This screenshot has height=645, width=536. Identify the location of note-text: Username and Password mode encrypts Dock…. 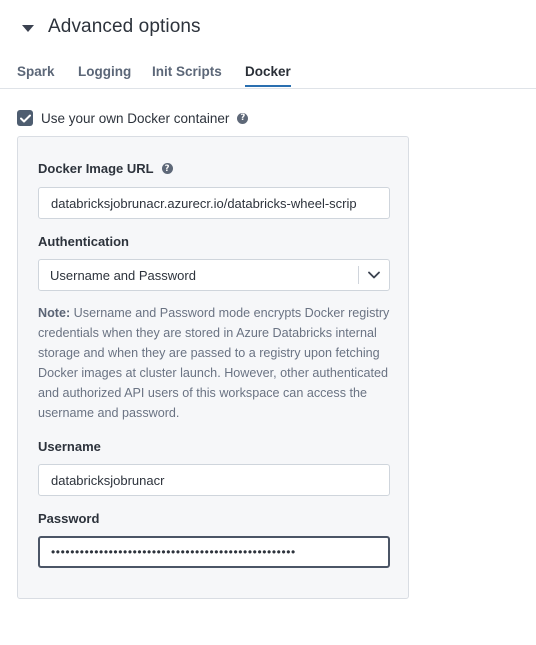
(214, 363).